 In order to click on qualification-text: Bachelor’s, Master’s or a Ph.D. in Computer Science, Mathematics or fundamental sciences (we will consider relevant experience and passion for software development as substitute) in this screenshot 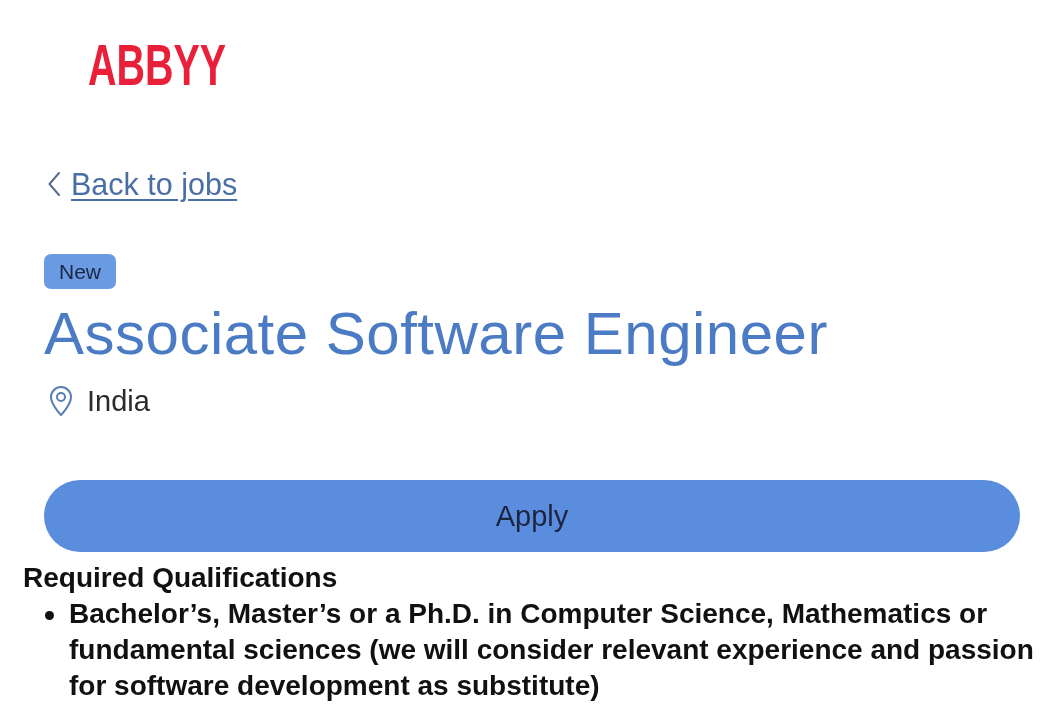, I will do `click(552, 650)`.